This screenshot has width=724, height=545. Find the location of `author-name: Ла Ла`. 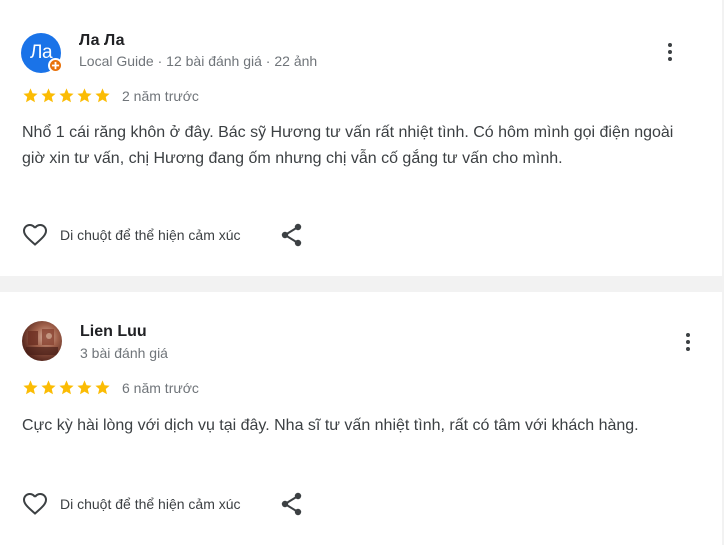

author-name: Ла Ла is located at coordinates (102, 41).